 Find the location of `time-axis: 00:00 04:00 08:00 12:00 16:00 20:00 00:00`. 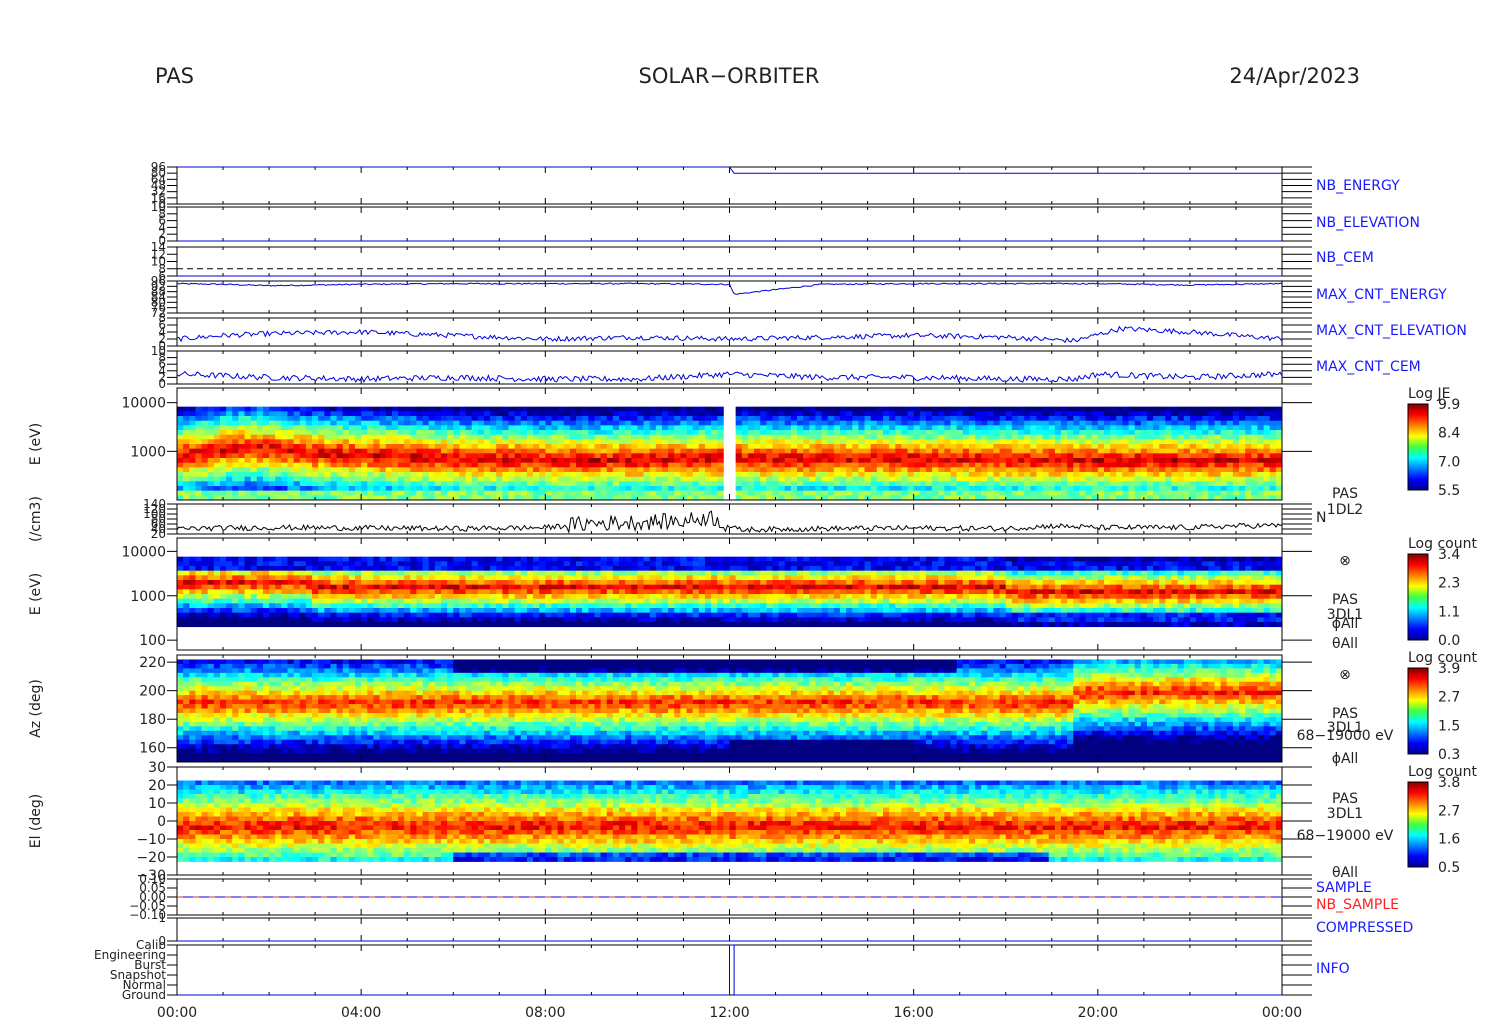

time-axis: 00:00 04:00 08:00 12:00 16:00 20:00 00:00 is located at coordinates (729, 1012).